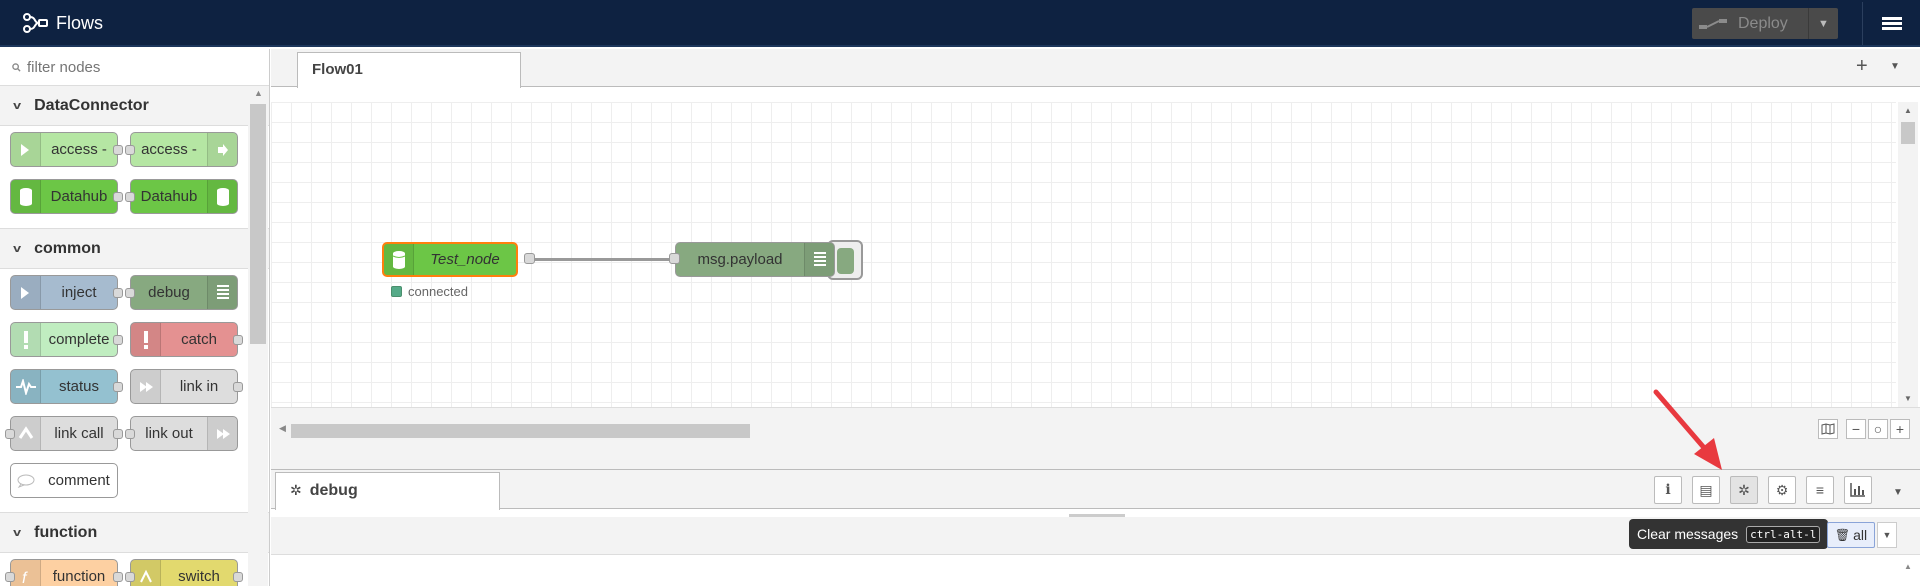  I want to click on sidebar-menu-dropdown-icon: ▼, so click(1898, 492).